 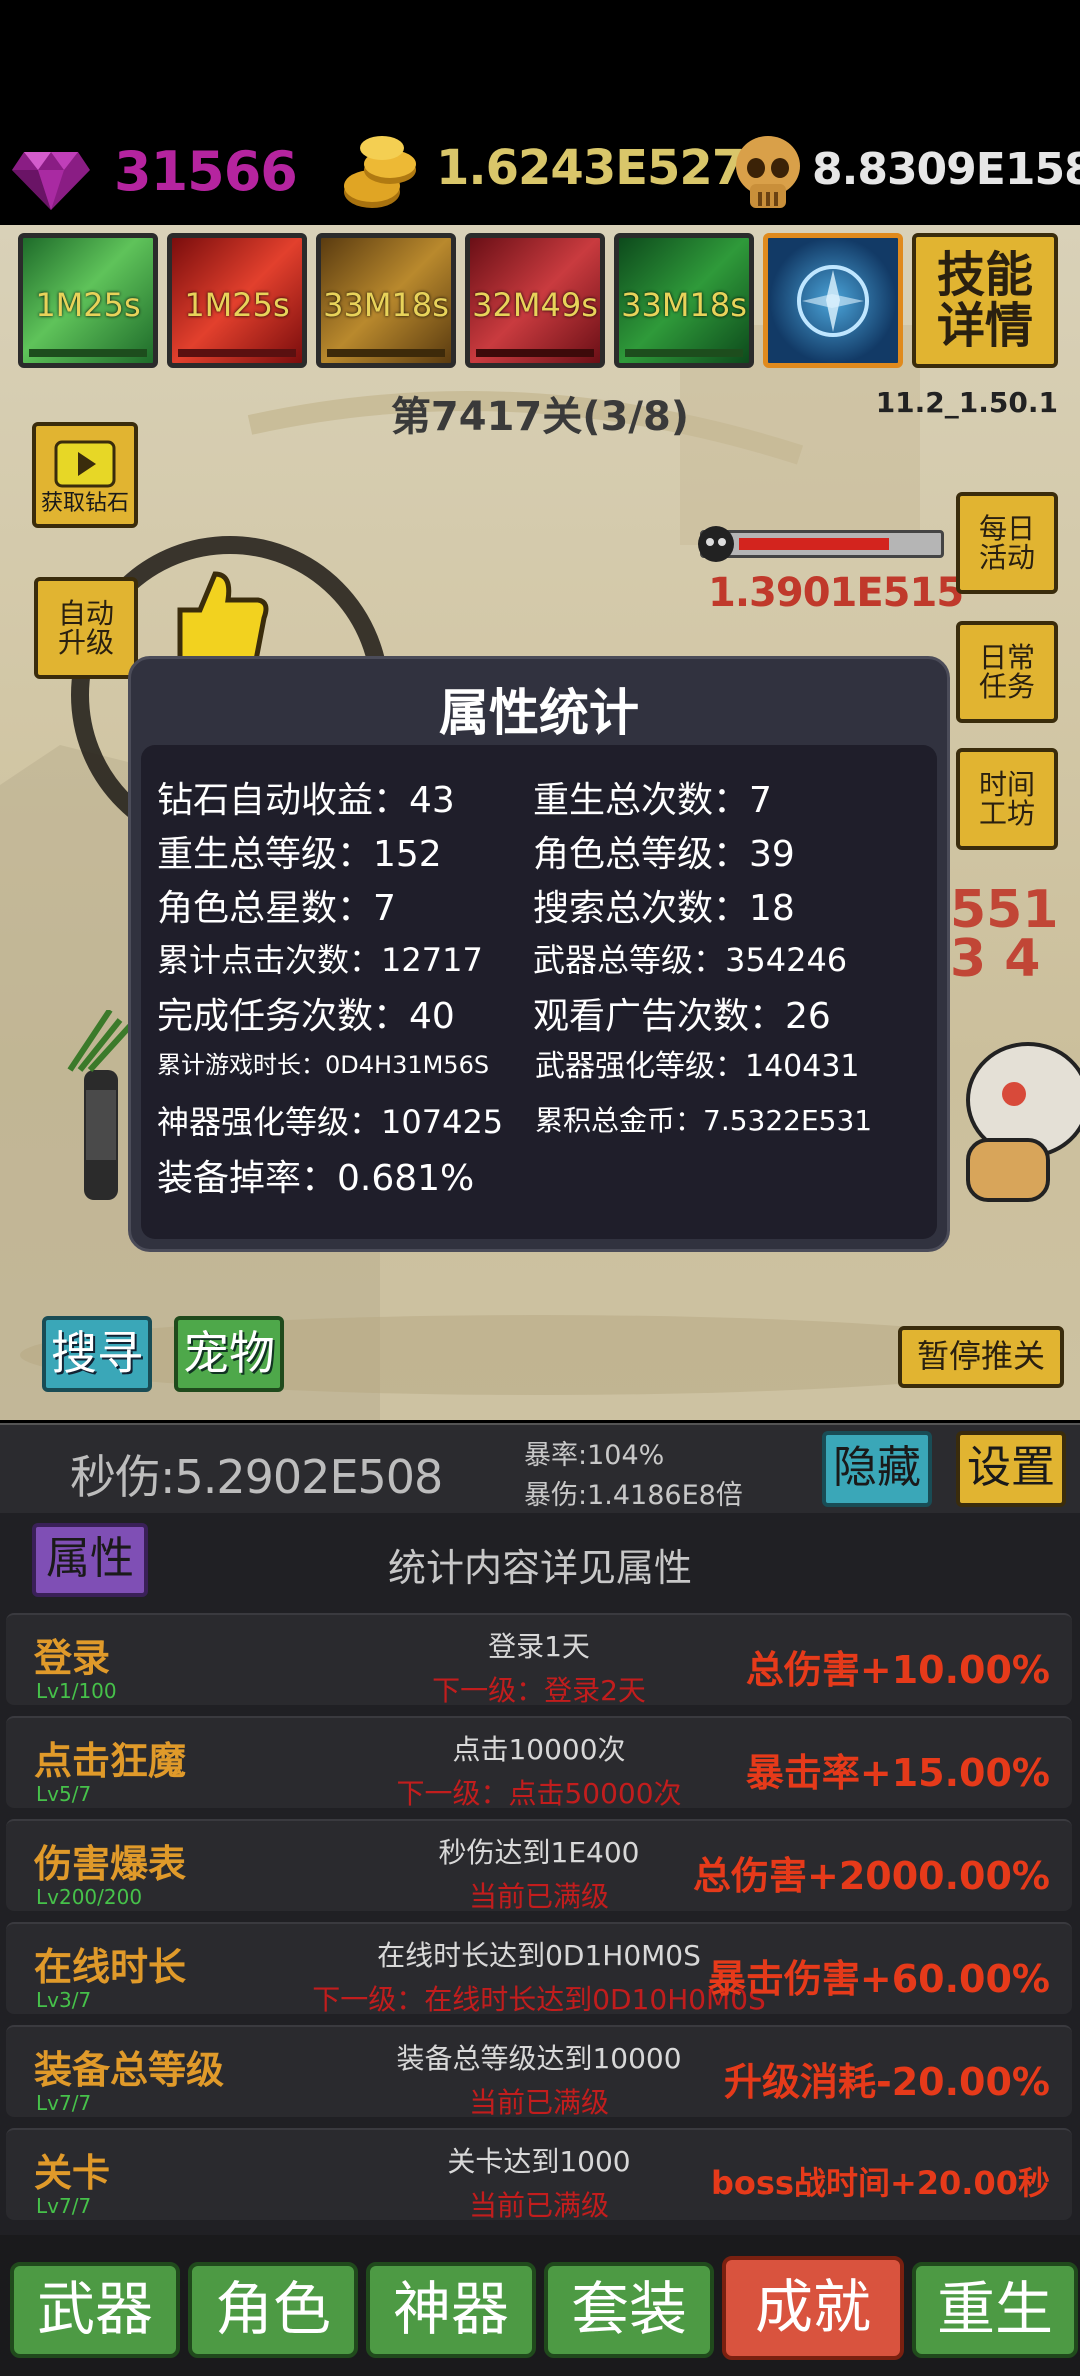 I want to click on dps-bar: 秒伤:5.2902E508 暴率:104% 暴伤:1.4186E8倍 隐藏 设置, so click(x=540, y=1468).